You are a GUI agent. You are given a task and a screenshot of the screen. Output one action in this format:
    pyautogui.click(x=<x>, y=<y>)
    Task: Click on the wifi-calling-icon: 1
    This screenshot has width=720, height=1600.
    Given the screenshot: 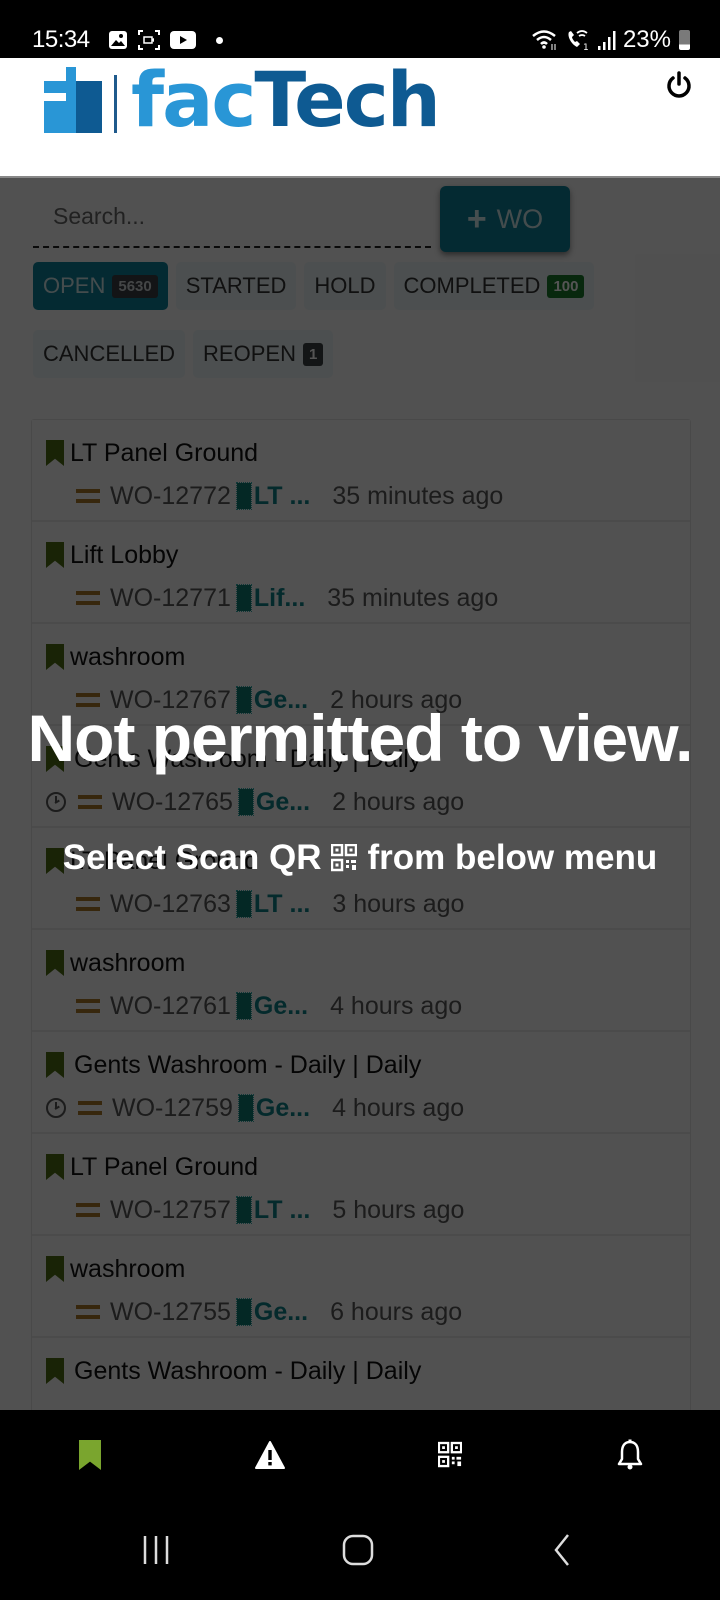 What is the action you would take?
    pyautogui.click(x=578, y=41)
    